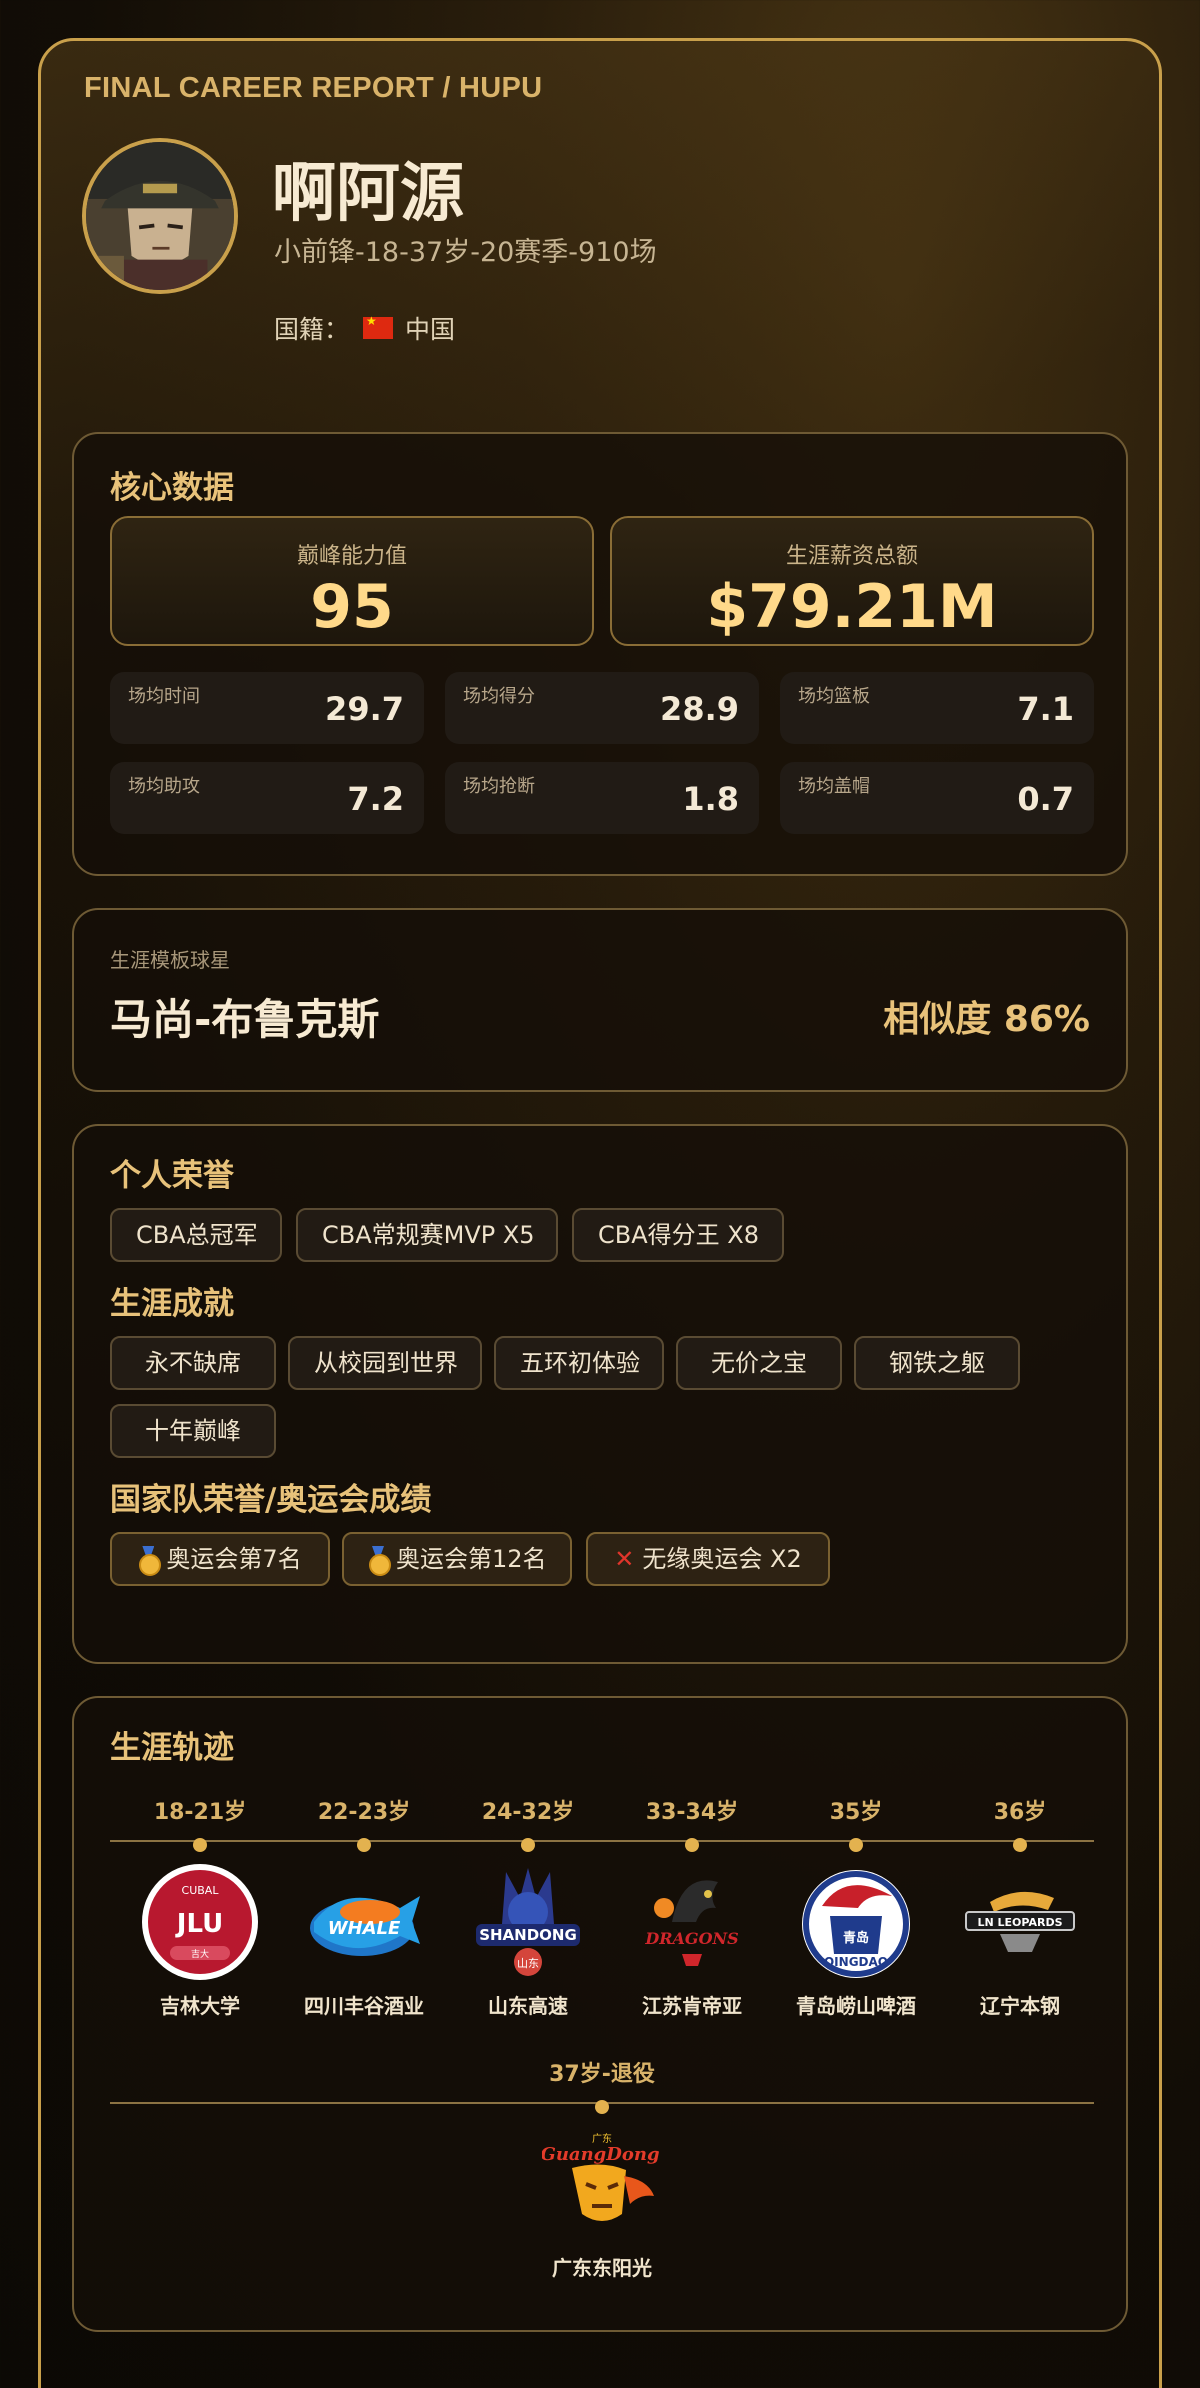 This screenshot has height=2388, width=1200. I want to click on timeline-stop: 36岁 LN LEOPARDS 辽宁本钢, so click(1020, 1906).